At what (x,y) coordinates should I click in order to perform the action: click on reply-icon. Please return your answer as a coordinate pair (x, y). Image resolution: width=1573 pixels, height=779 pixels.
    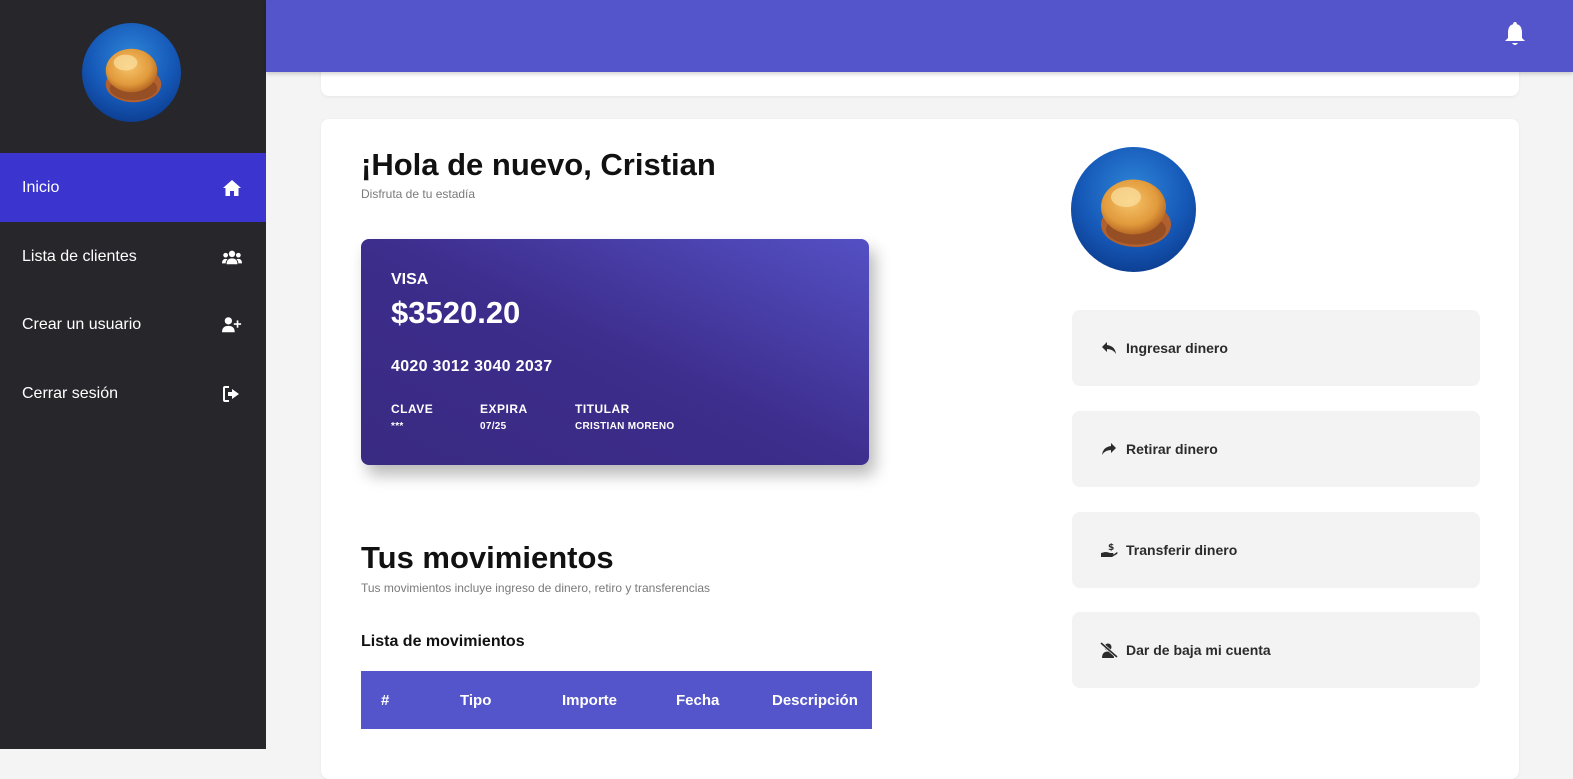
    Looking at the image, I should click on (1109, 348).